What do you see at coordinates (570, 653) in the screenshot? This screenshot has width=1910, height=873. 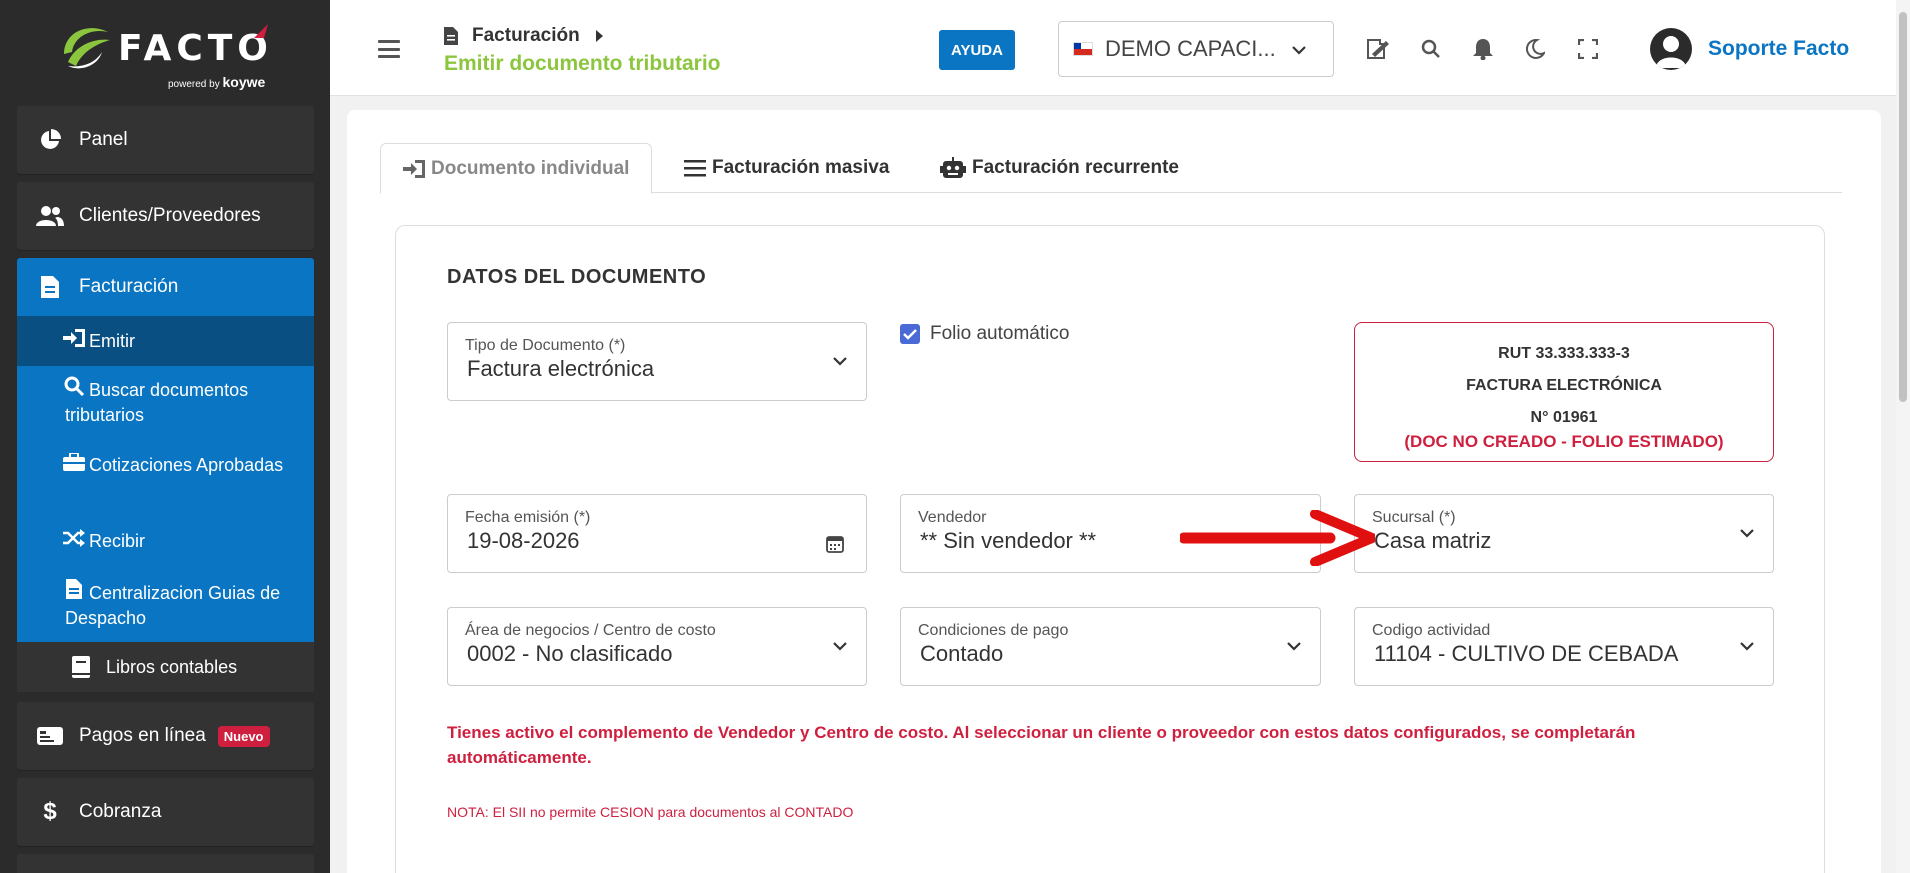 I see `field-value: 0002 - No clasificado` at bounding box center [570, 653].